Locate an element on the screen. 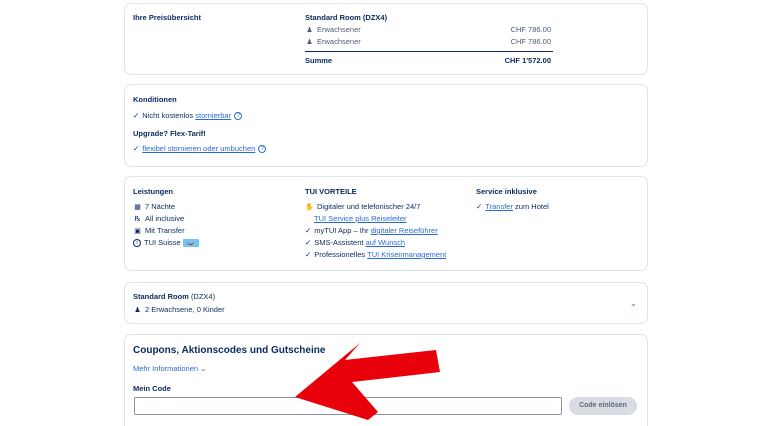 This screenshot has width=778, height=426. leistung-board: ℞ All inclusive is located at coordinates (158, 219).